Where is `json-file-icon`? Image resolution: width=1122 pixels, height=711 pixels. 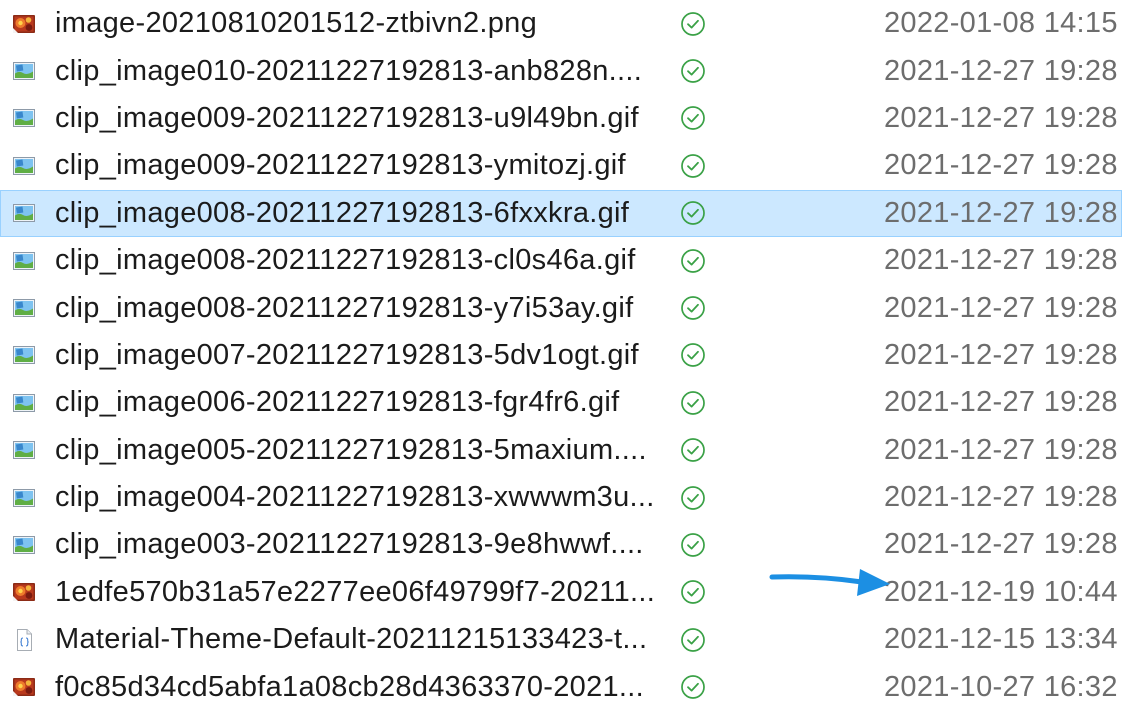
json-file-icon is located at coordinates (24, 640).